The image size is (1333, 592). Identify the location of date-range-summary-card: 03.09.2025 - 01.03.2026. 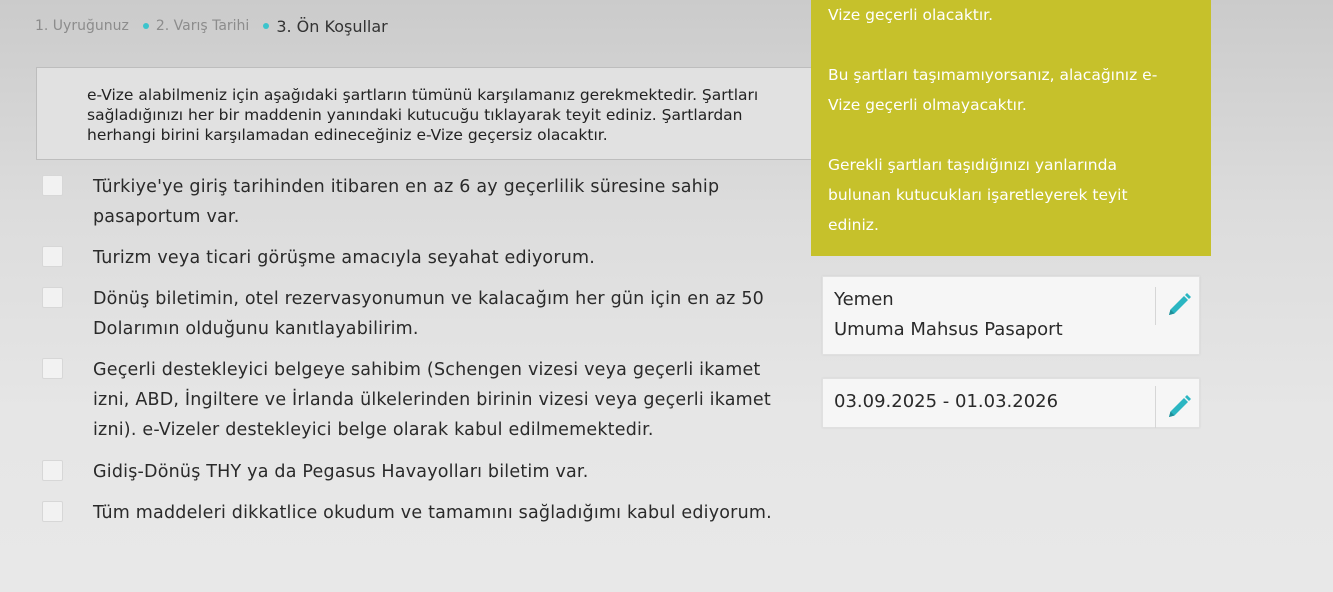
(1011, 403).